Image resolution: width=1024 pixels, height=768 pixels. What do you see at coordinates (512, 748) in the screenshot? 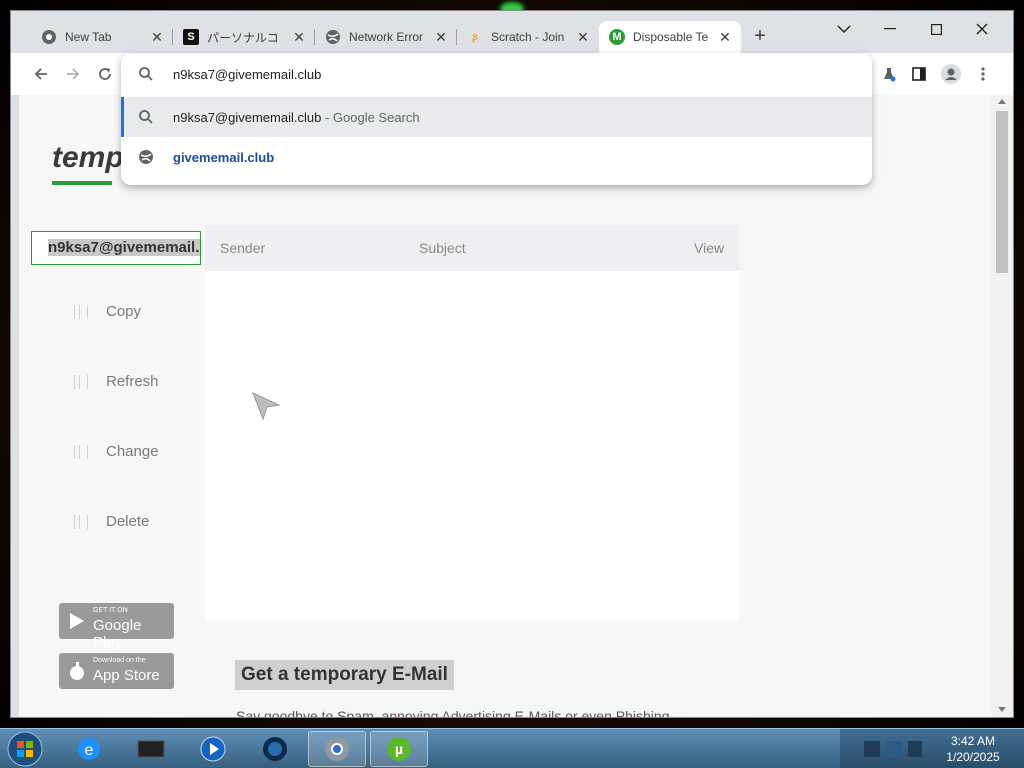
I see `taskbar: e µ 3:42 AM 1/20/2025` at bounding box center [512, 748].